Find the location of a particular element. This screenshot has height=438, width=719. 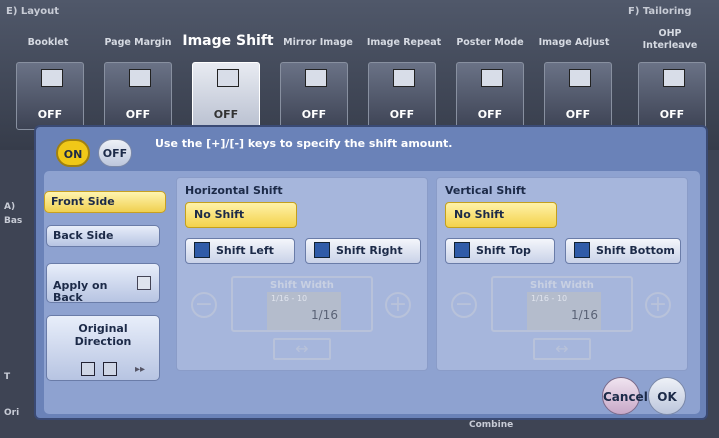

tile-mirror-image: OFF is located at coordinates (314, 96).